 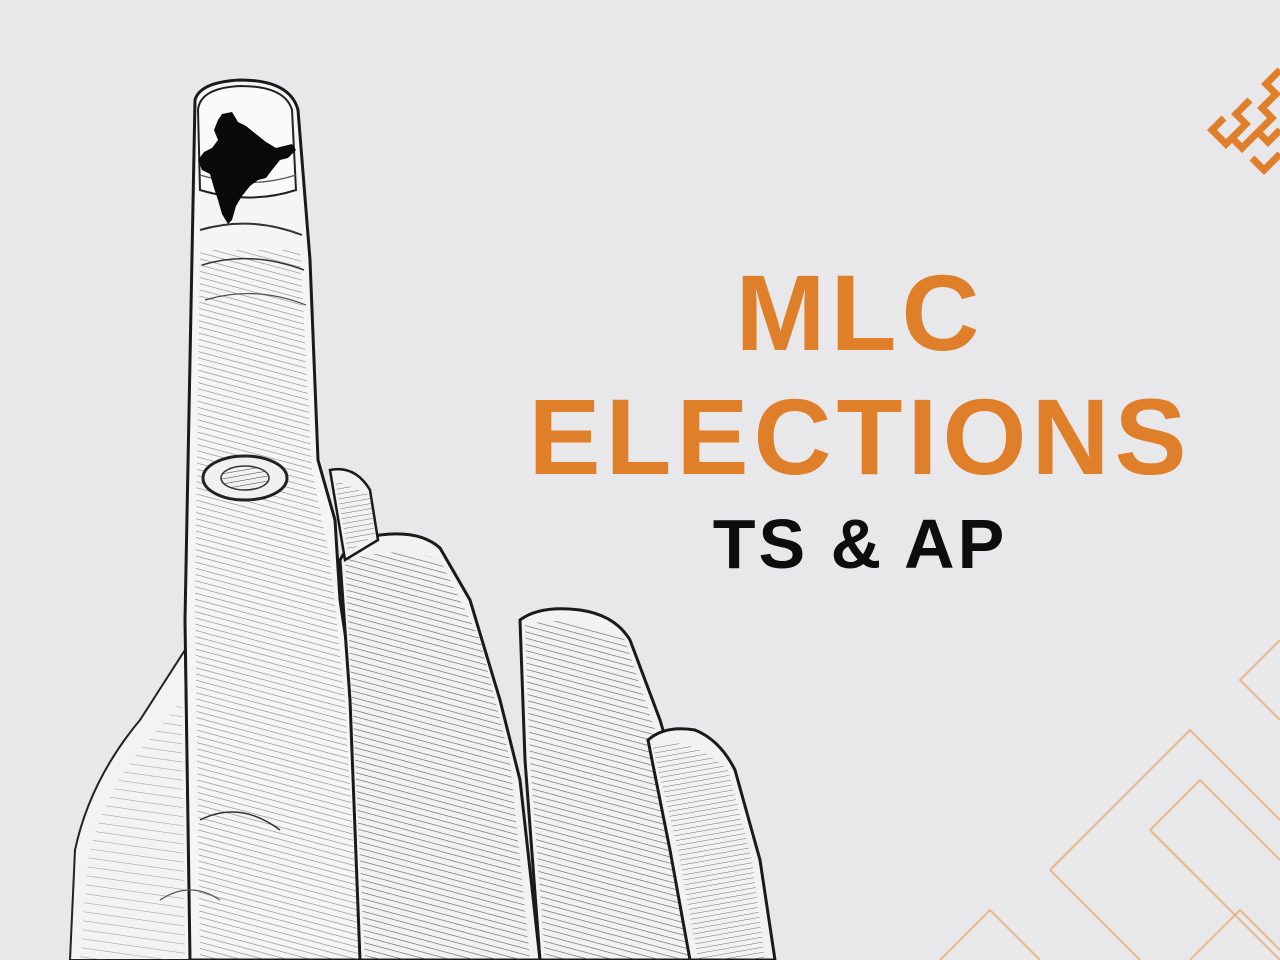 I want to click on endless-knot-icon, so click(x=1243, y=121).